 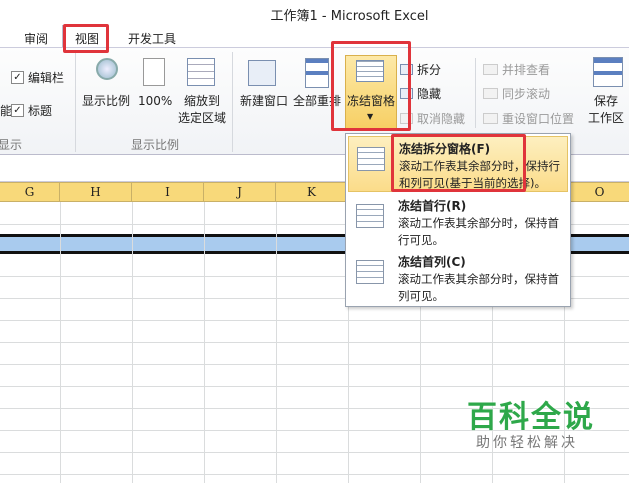 I want to click on new-window-icon, so click(x=262, y=73).